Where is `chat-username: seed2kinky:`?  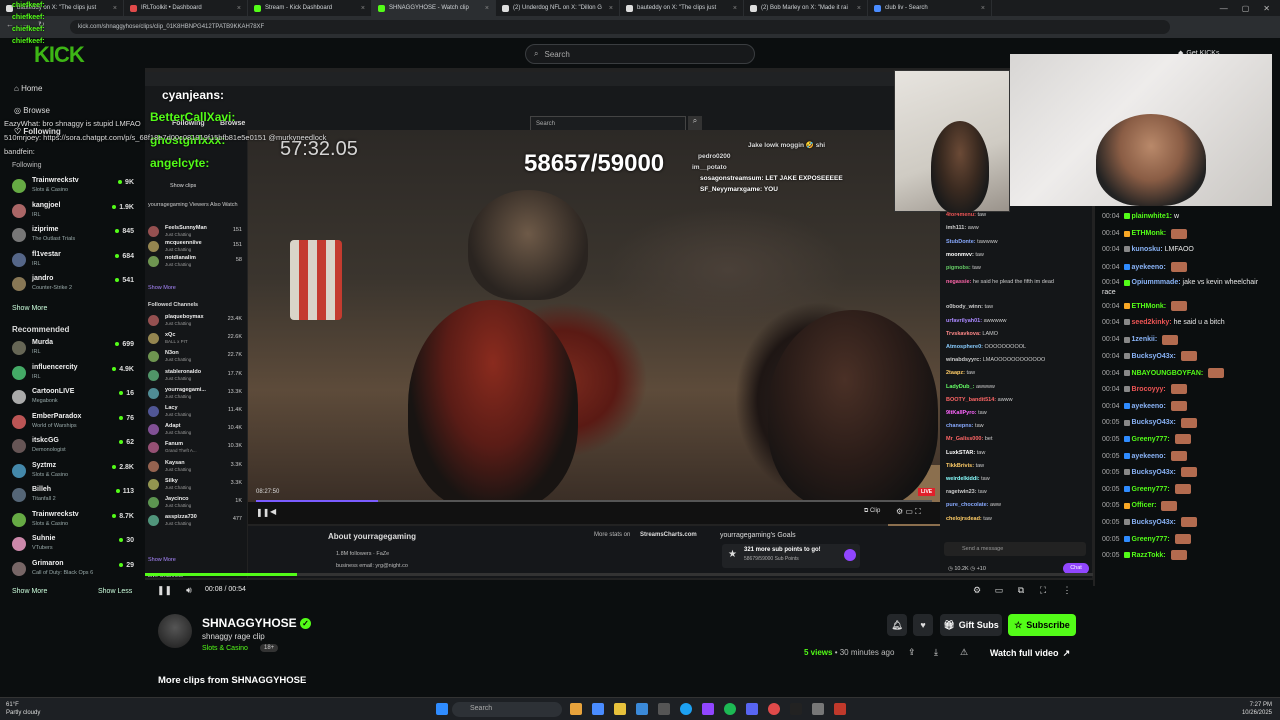
chat-username: seed2kinky: is located at coordinates (1152, 322).